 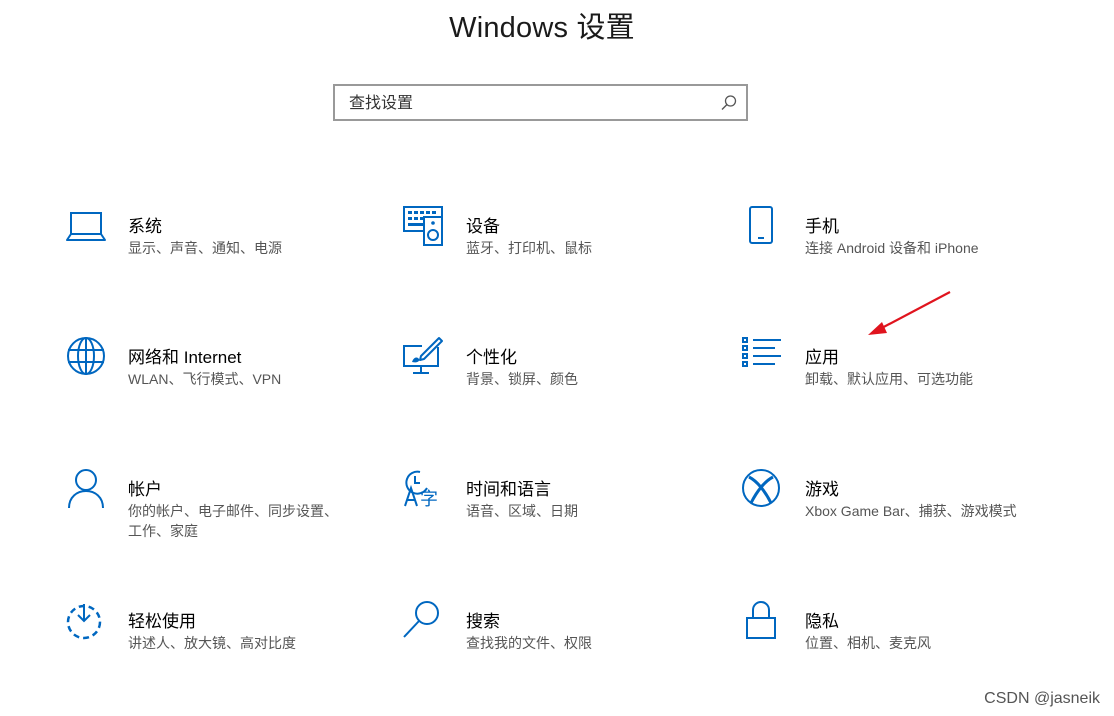 I want to click on tile-network: 网络和 Internet WLAN、飞行模式、VPN, so click(x=214, y=376).